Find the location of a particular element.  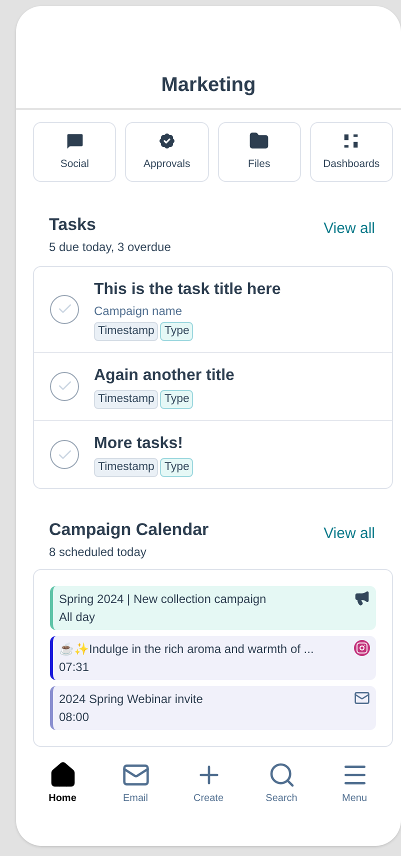

section-subtitle: 5 due today, 3 overdue is located at coordinates (110, 247).